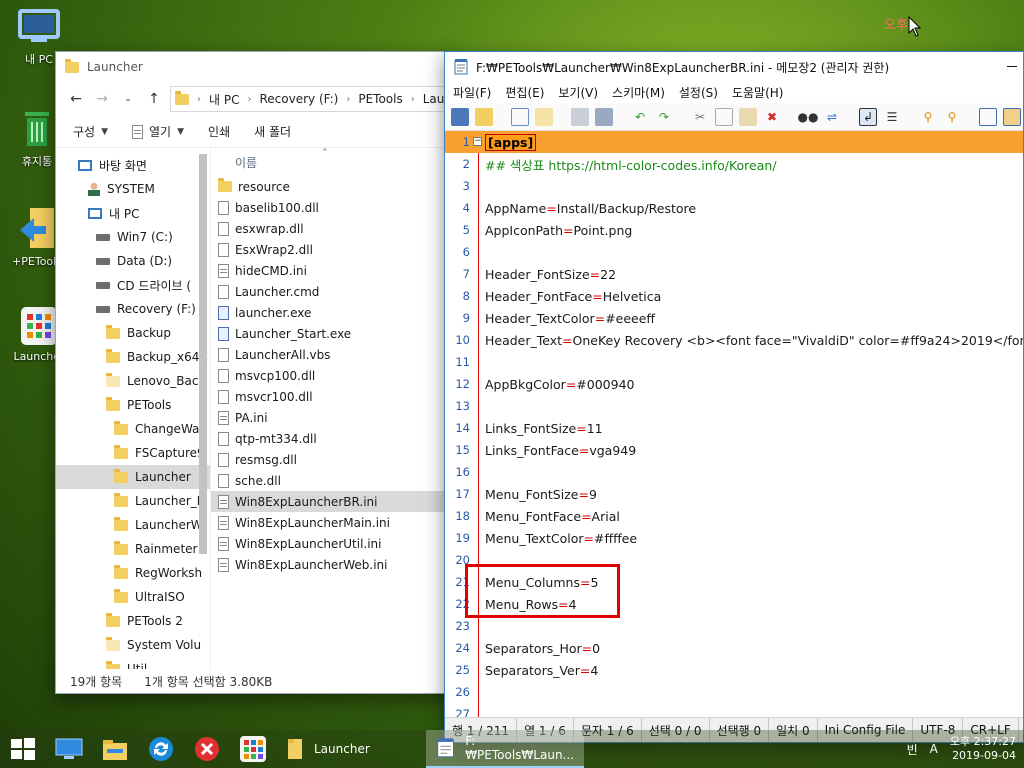  Describe the element at coordinates (724, 116) in the screenshot. I see `copy-icon` at that location.